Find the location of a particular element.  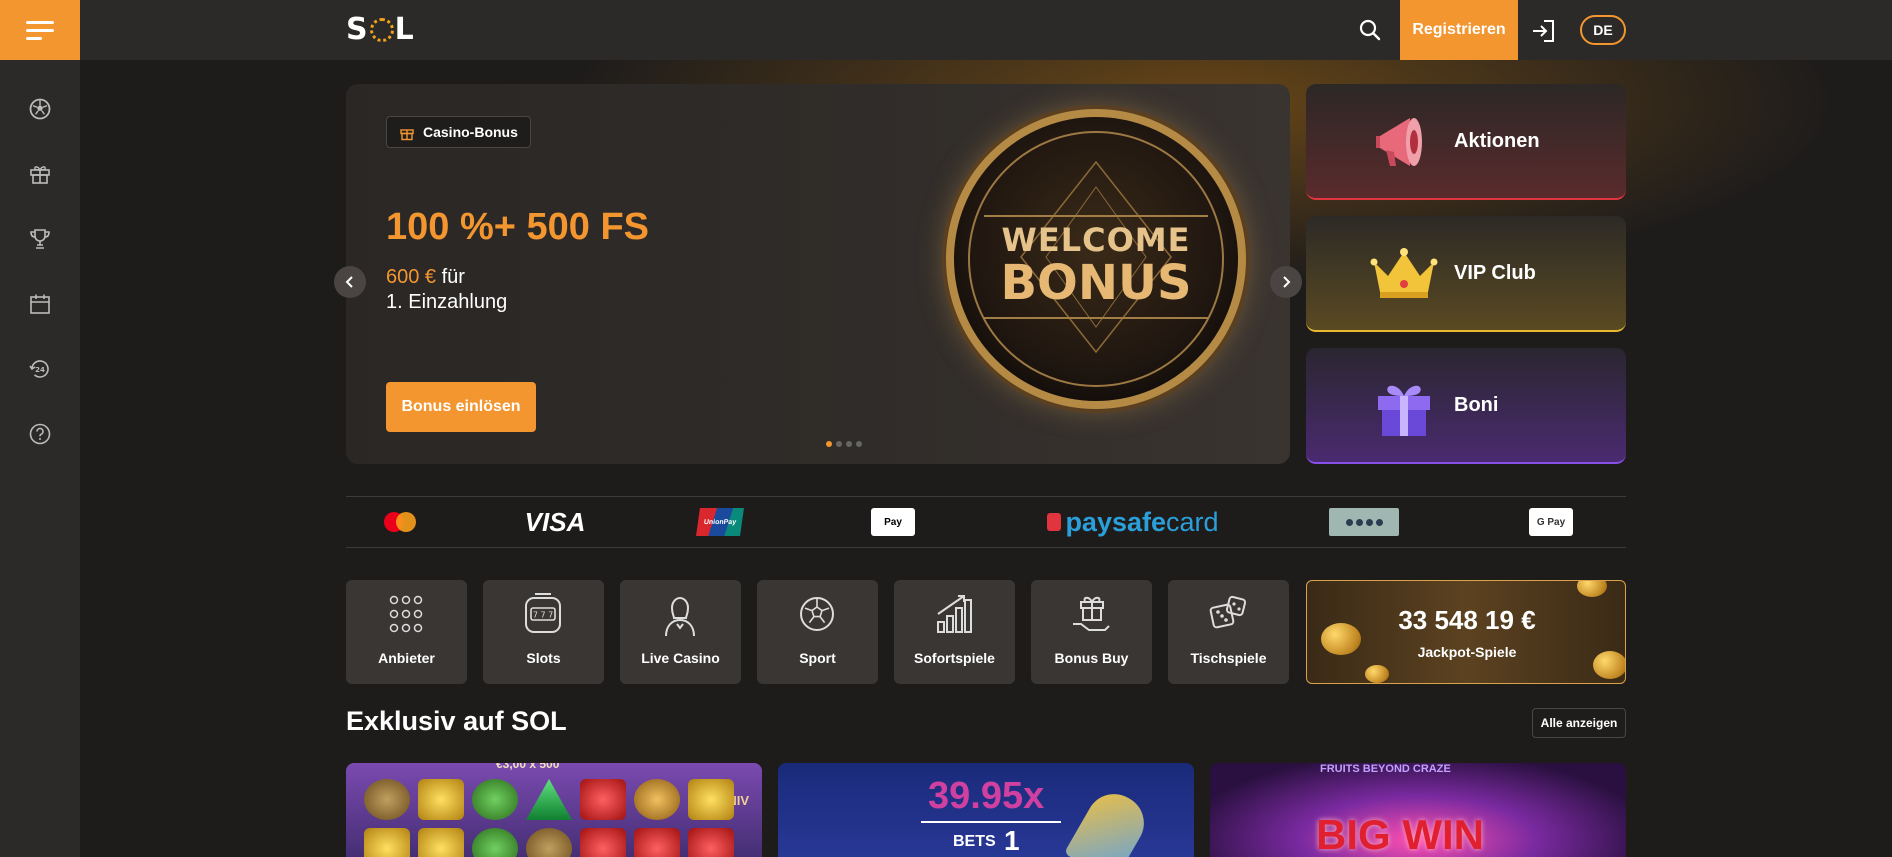

category-sofortspiele: Sofortspiele is located at coordinates (954, 632).